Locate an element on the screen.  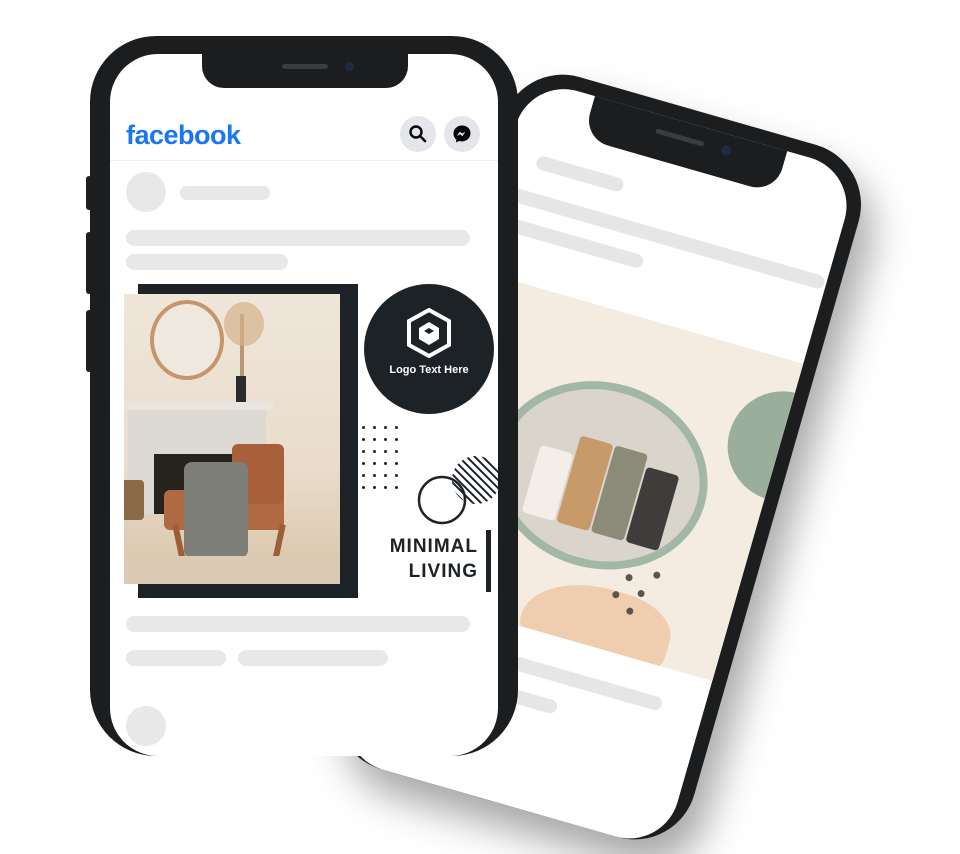
search-button is located at coordinates (418, 134).